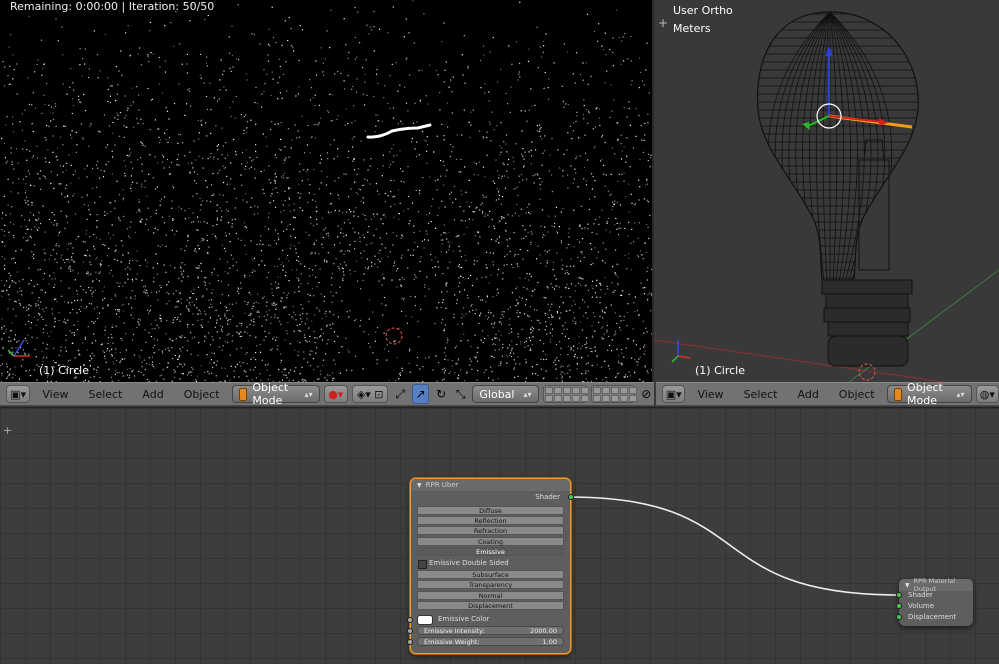  I want to click on layer-diffuse-button: Diffuse, so click(490, 510).